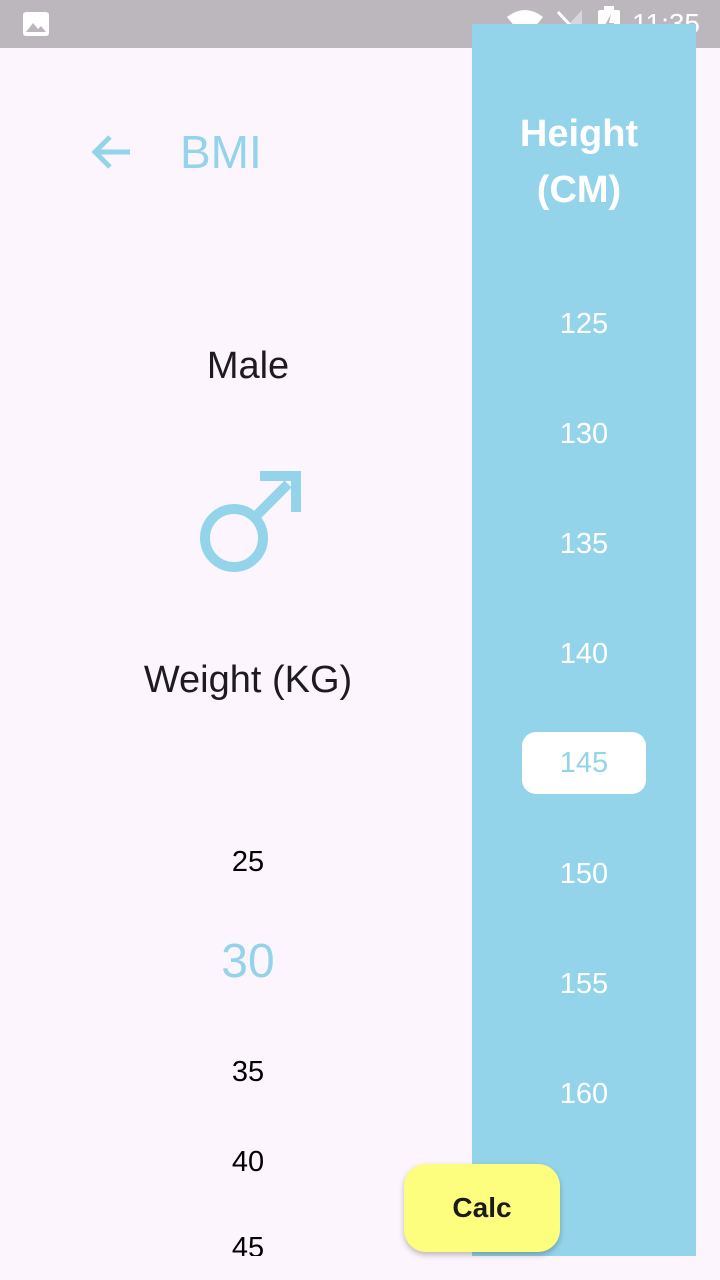  Describe the element at coordinates (248, 862) in the screenshot. I see `weight-option: 25` at that location.